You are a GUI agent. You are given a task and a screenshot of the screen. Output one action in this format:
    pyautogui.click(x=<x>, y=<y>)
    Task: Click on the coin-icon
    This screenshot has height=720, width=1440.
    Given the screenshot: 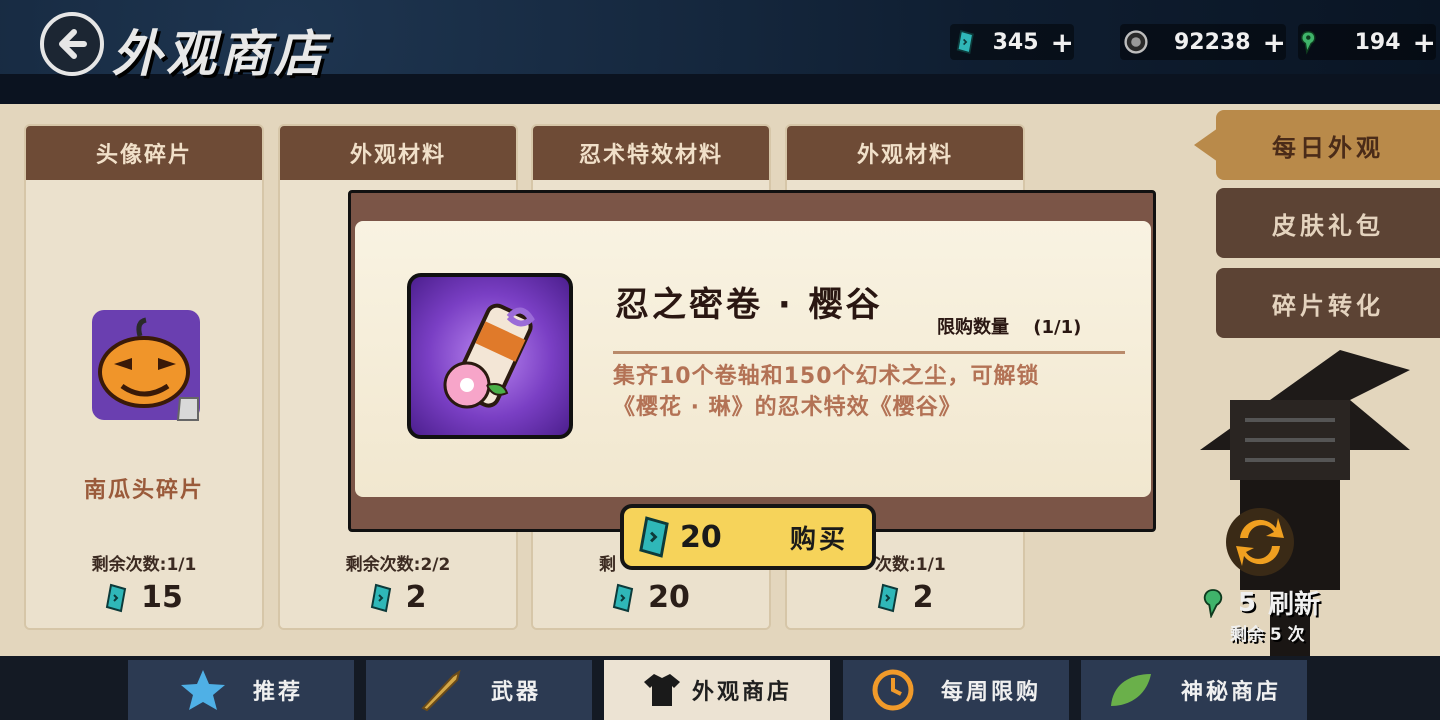 What is the action you would take?
    pyautogui.click(x=1136, y=42)
    